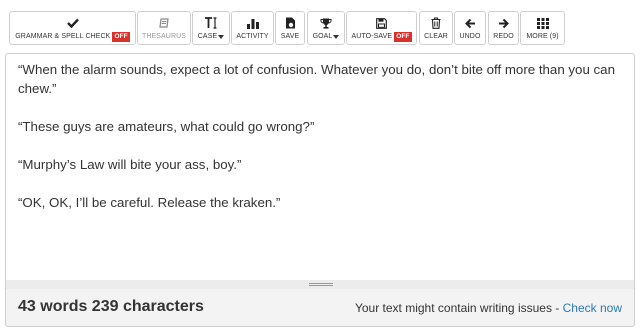 Image resolution: width=640 pixels, height=333 pixels. What do you see at coordinates (542, 36) in the screenshot?
I see `more-label: MORE (9)` at bounding box center [542, 36].